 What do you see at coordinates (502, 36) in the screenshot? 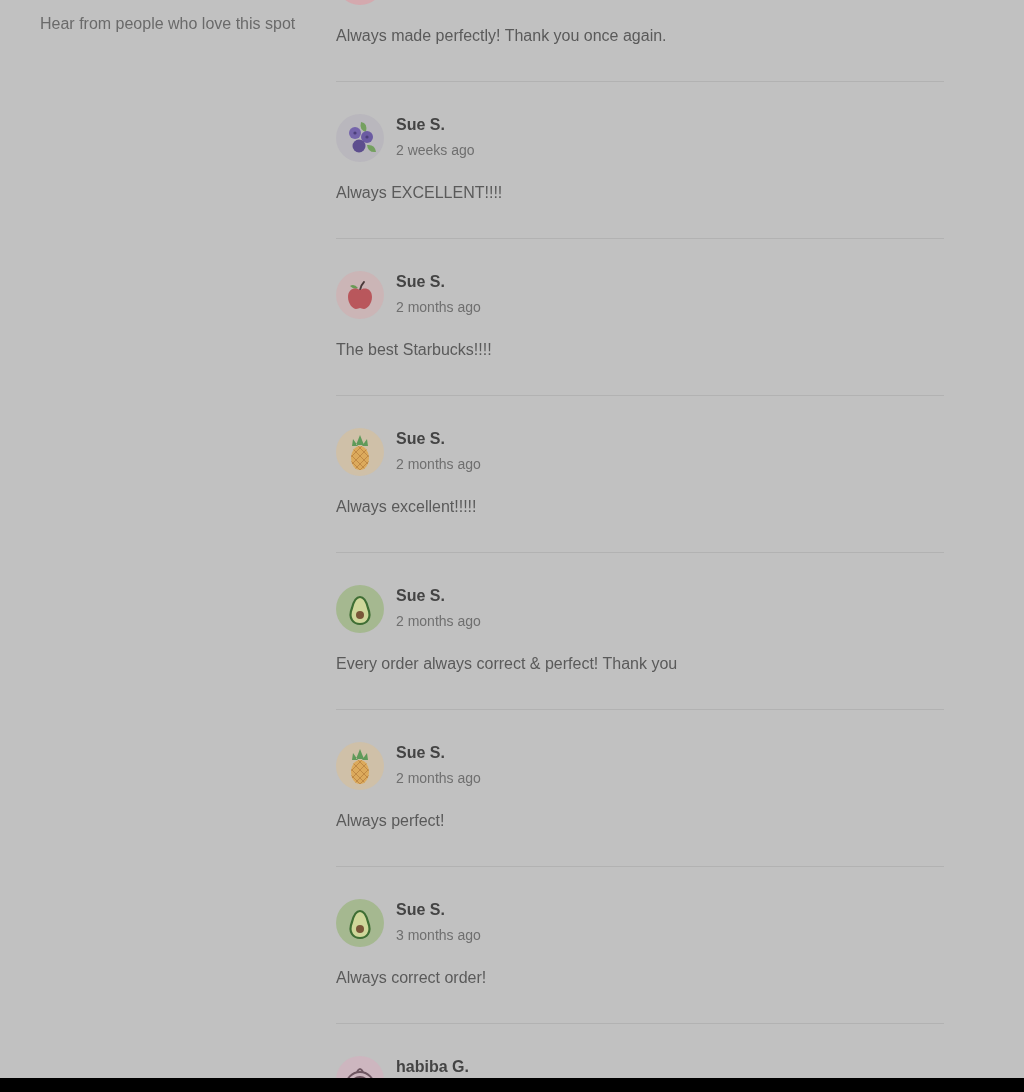
I see `review-text: Always made perfectly! Thank you once again.` at bounding box center [502, 36].